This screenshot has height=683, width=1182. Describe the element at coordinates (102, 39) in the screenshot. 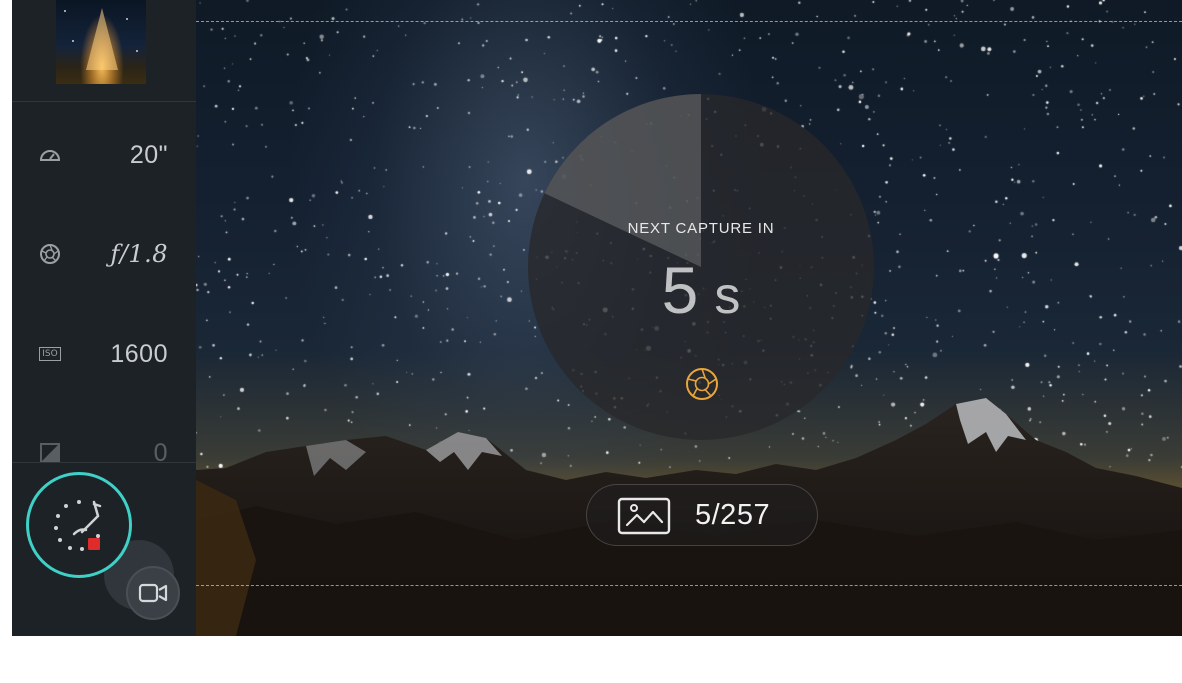

I see `thumbnail-tent` at that location.